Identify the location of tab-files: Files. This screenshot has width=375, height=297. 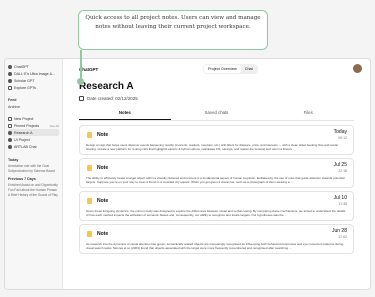
(308, 113).